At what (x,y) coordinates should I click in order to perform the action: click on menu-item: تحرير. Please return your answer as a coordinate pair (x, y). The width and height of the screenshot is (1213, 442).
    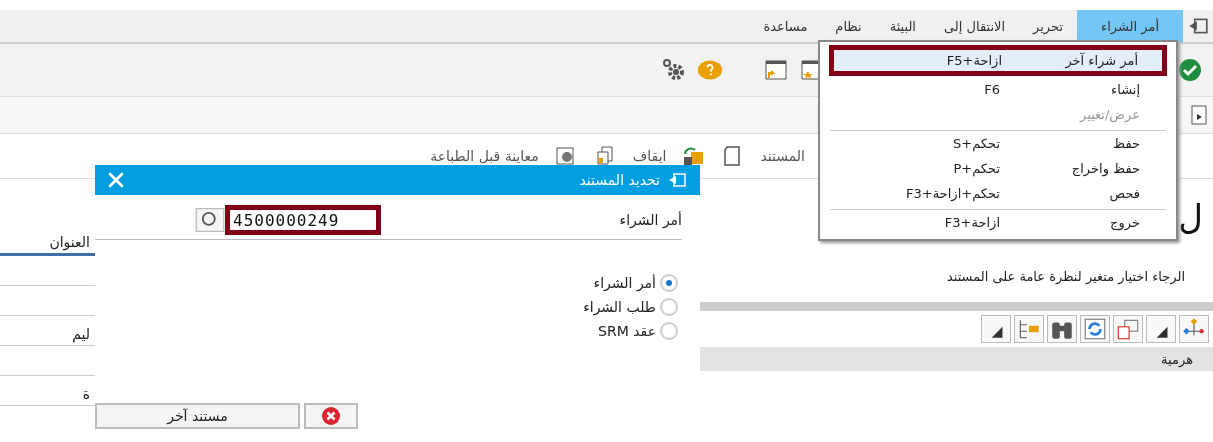
    Looking at the image, I should click on (1048, 26).